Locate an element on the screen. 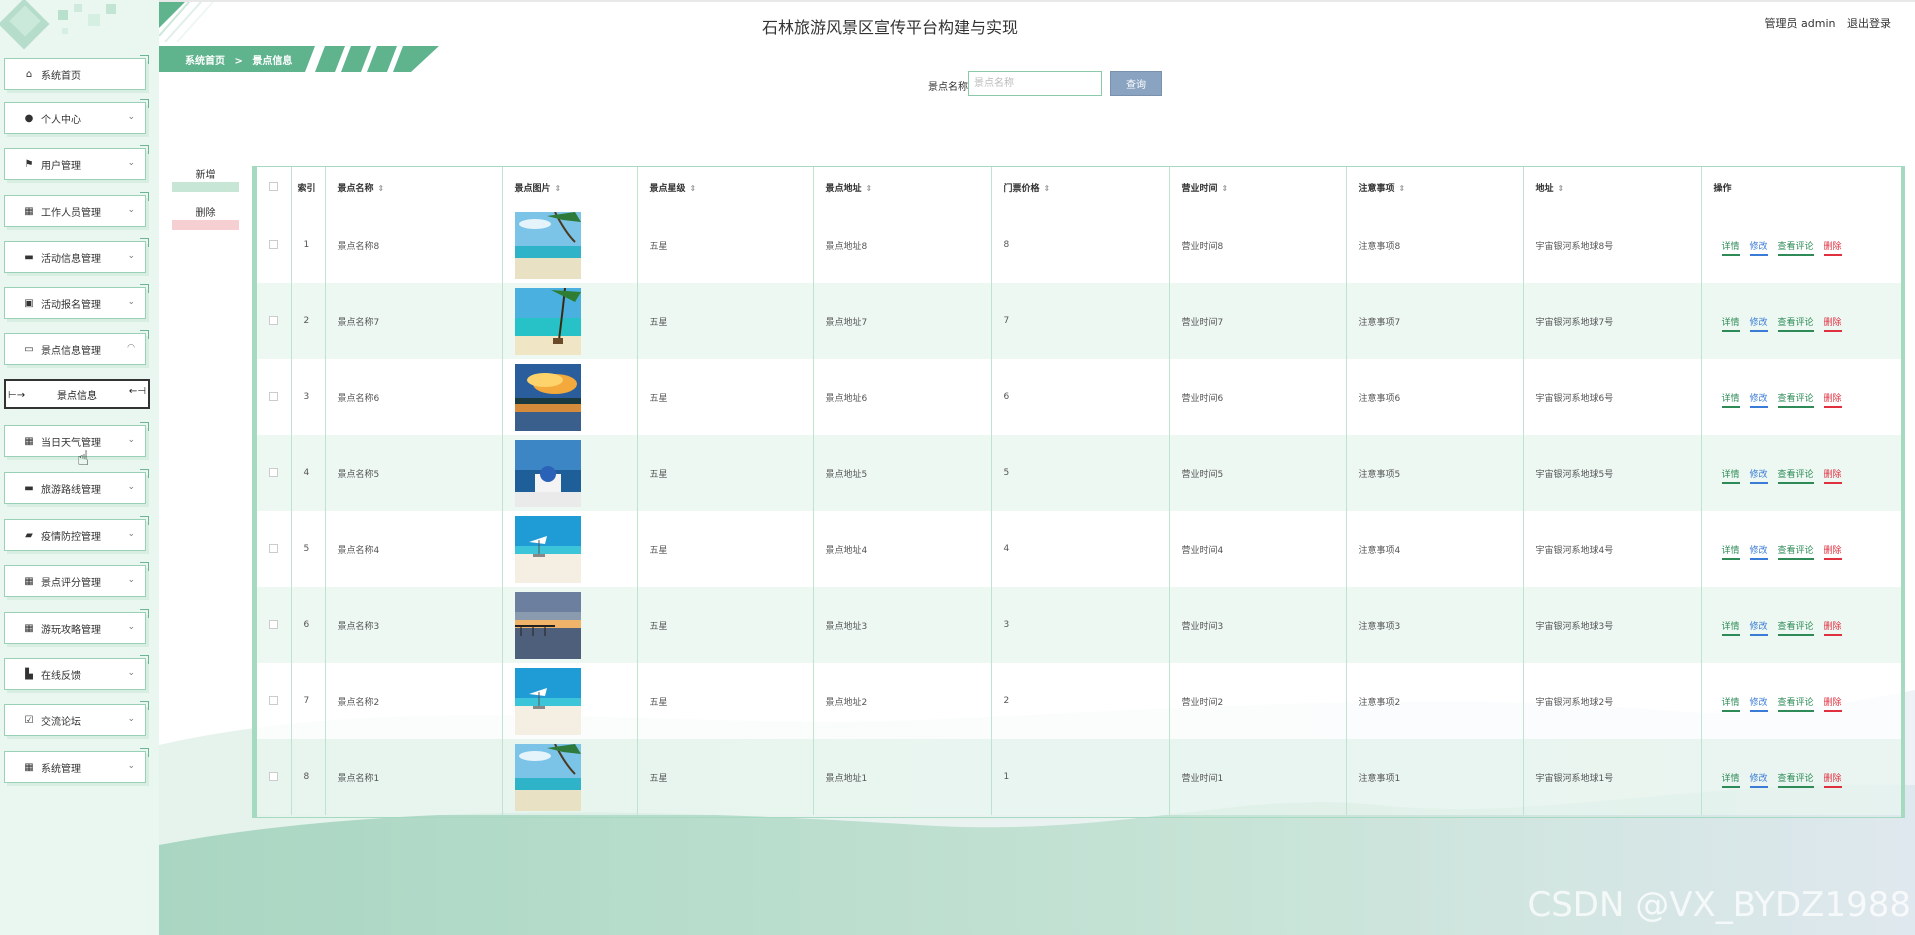 Image resolution: width=1915 pixels, height=935 pixels. column-header-stars: 景点星级 ⇕ is located at coordinates (725, 187).